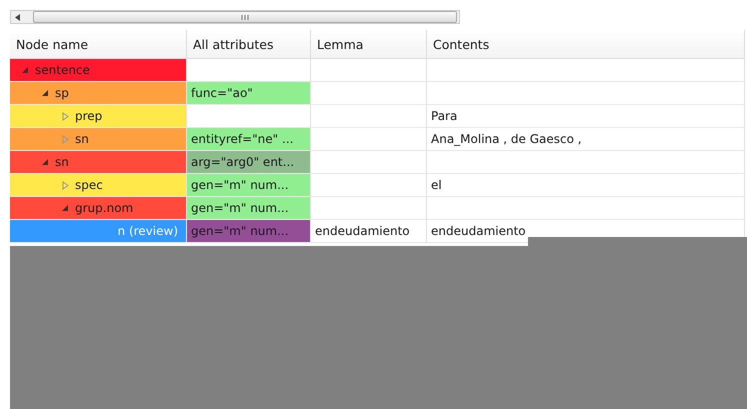 Image resolution: width=747 pixels, height=409 pixels. I want to click on scroll-thumb, so click(245, 17).